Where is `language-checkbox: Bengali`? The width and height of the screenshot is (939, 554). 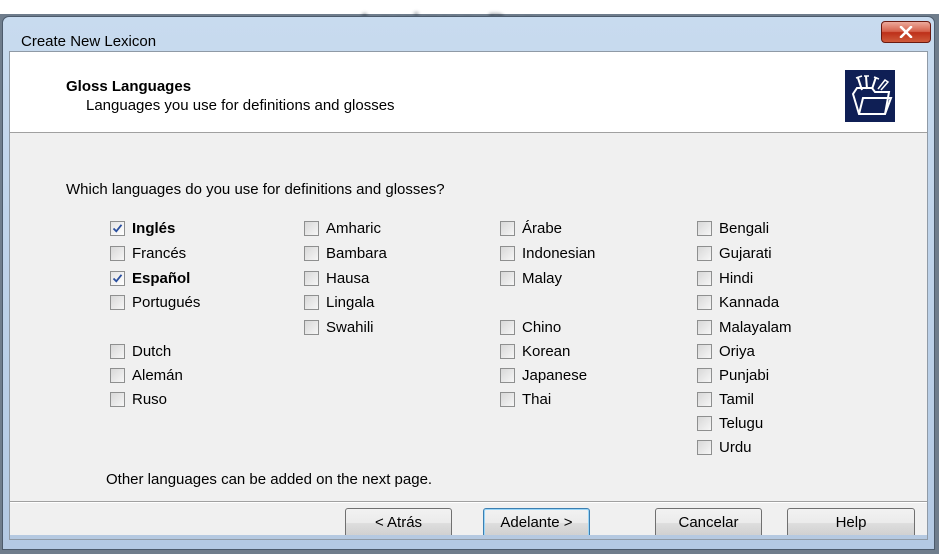 language-checkbox: Bengali is located at coordinates (733, 228).